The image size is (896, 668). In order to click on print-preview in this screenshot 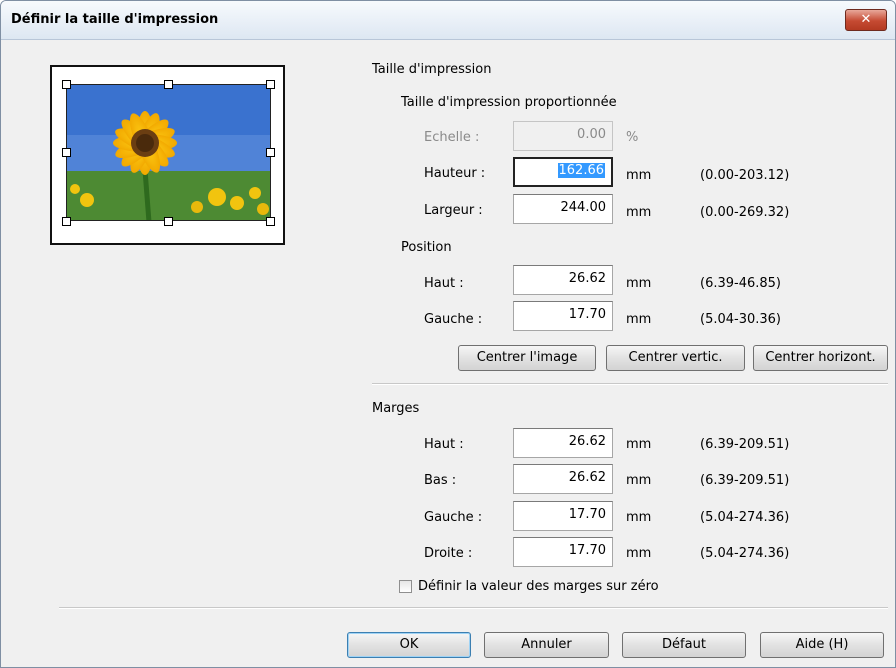, I will do `click(167, 155)`.